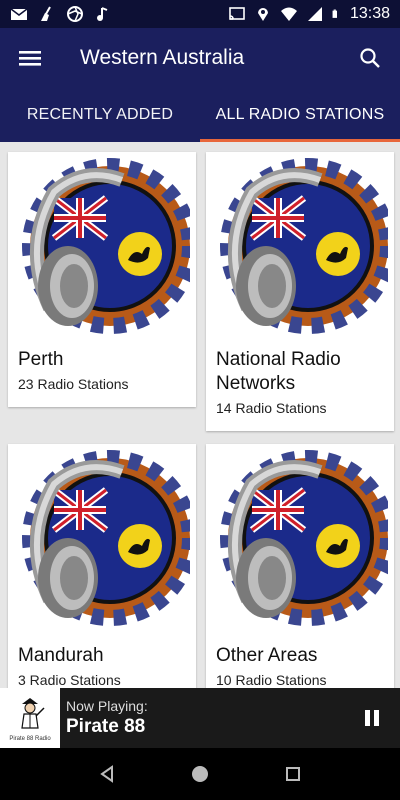 This screenshot has width=400, height=800. Describe the element at coordinates (33, 713) in the screenshot. I see `pirate-logo-icon` at that location.